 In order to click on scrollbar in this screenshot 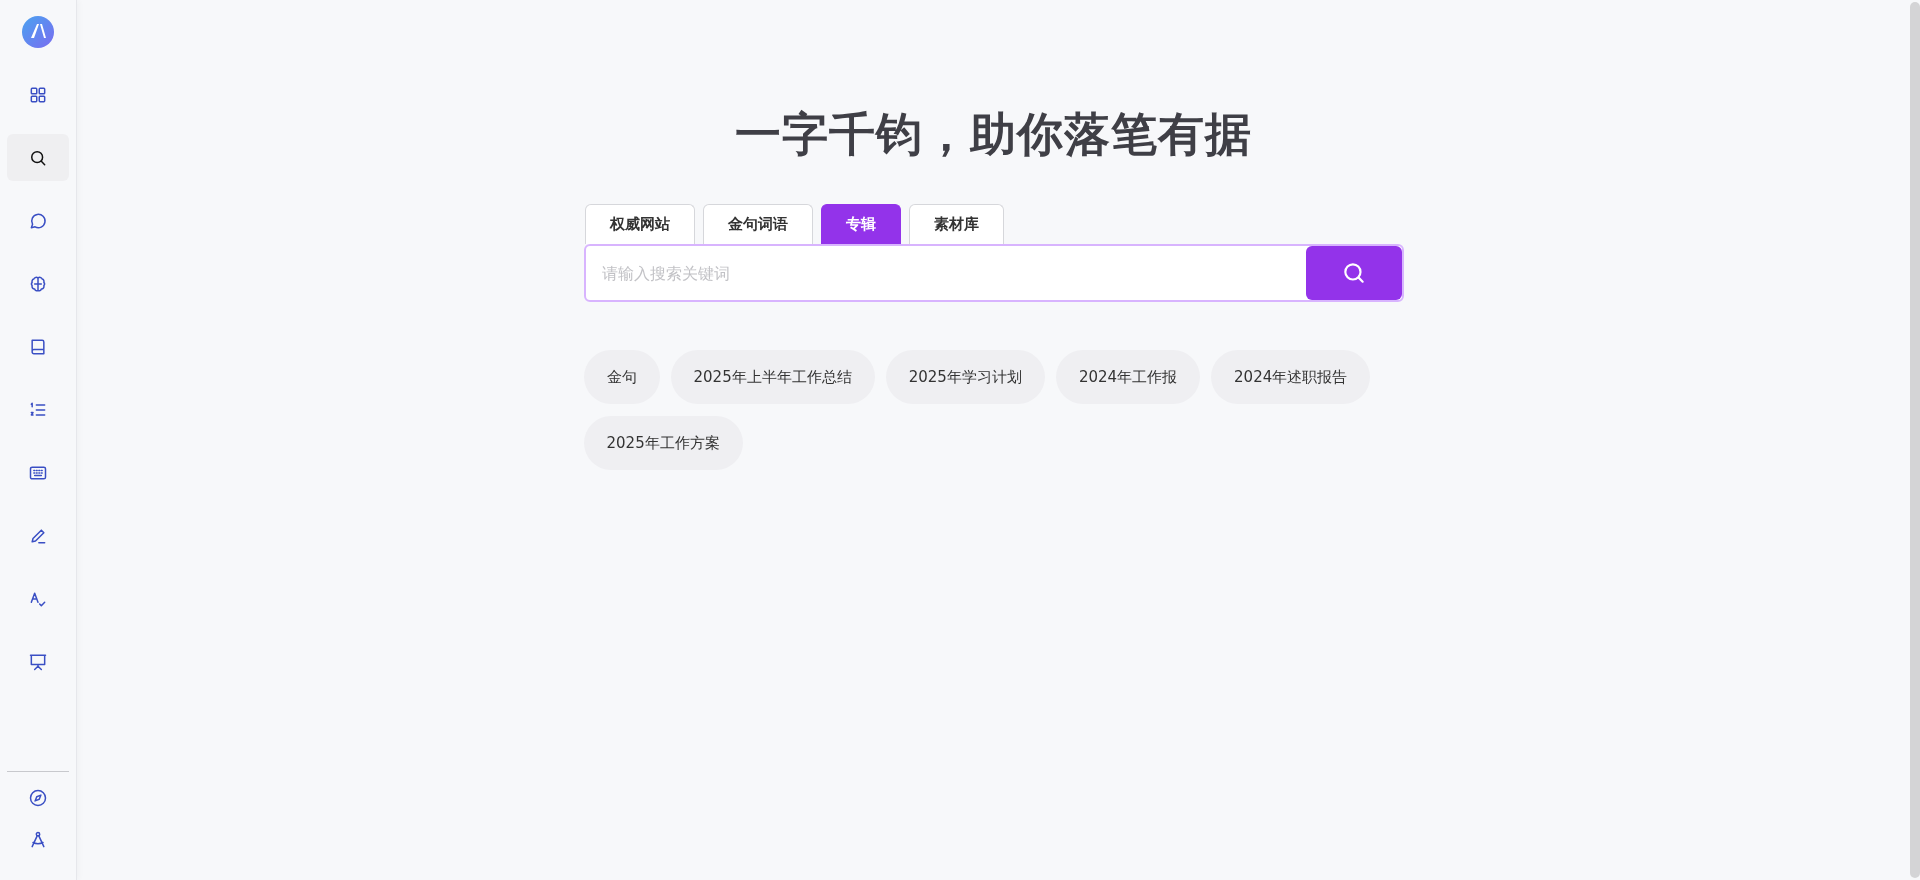, I will do `click(1915, 440)`.